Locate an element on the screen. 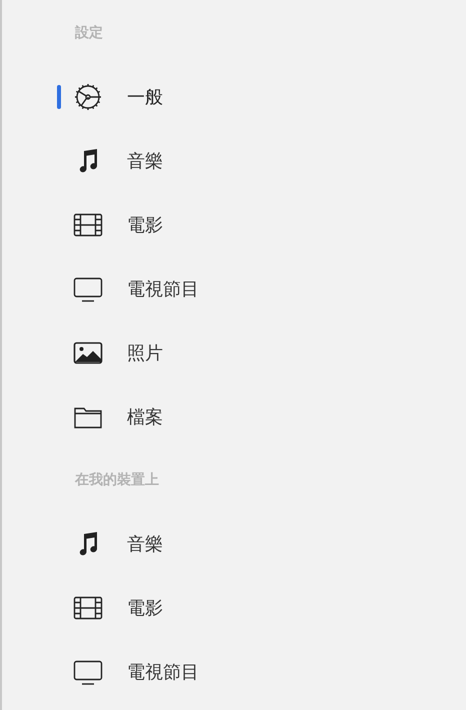 The width and height of the screenshot is (466, 710). section-header: 在我的裝置上 is located at coordinates (117, 480).